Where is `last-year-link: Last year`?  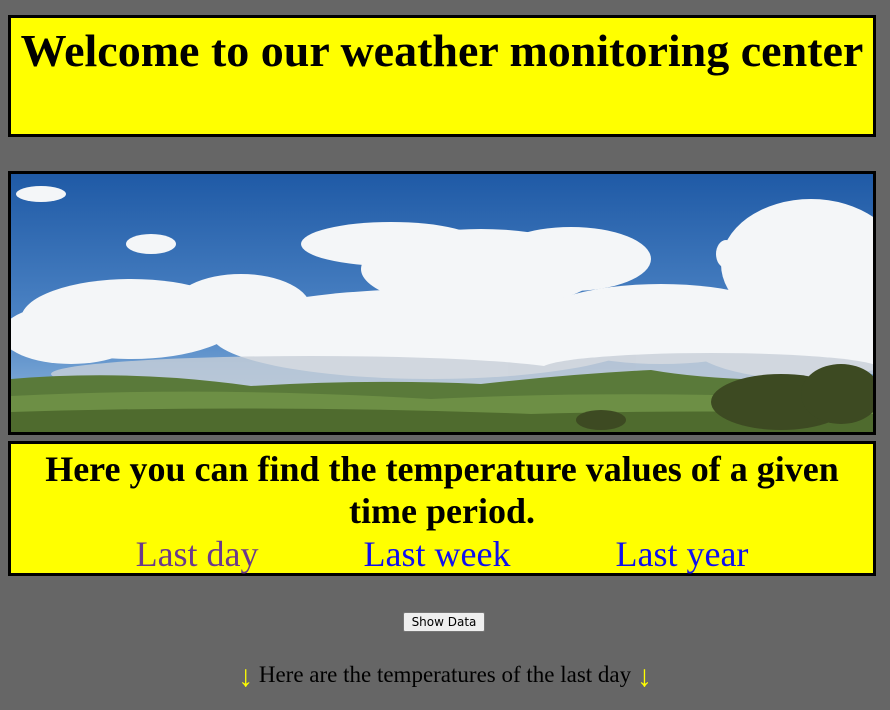 last-year-link: Last year is located at coordinates (681, 554).